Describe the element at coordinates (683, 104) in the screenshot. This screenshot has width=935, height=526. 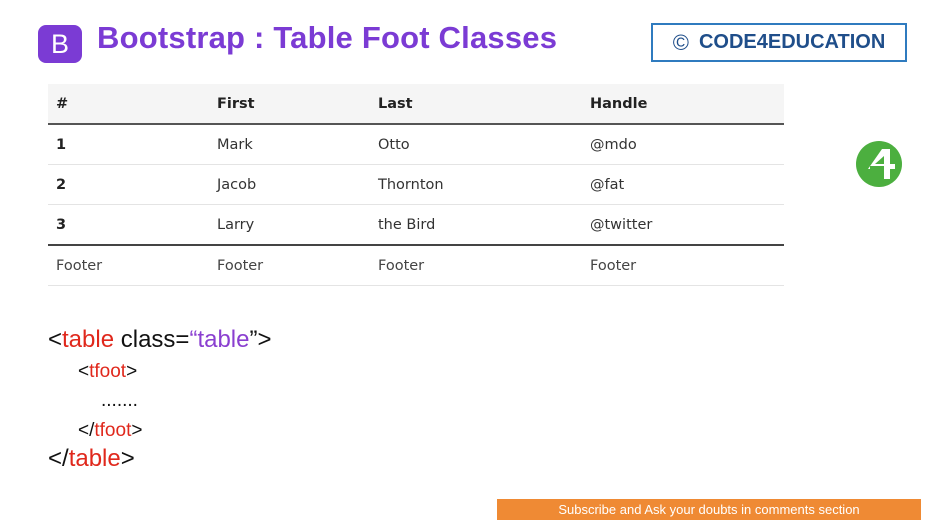
I see `column-header-handle: Handle` at that location.